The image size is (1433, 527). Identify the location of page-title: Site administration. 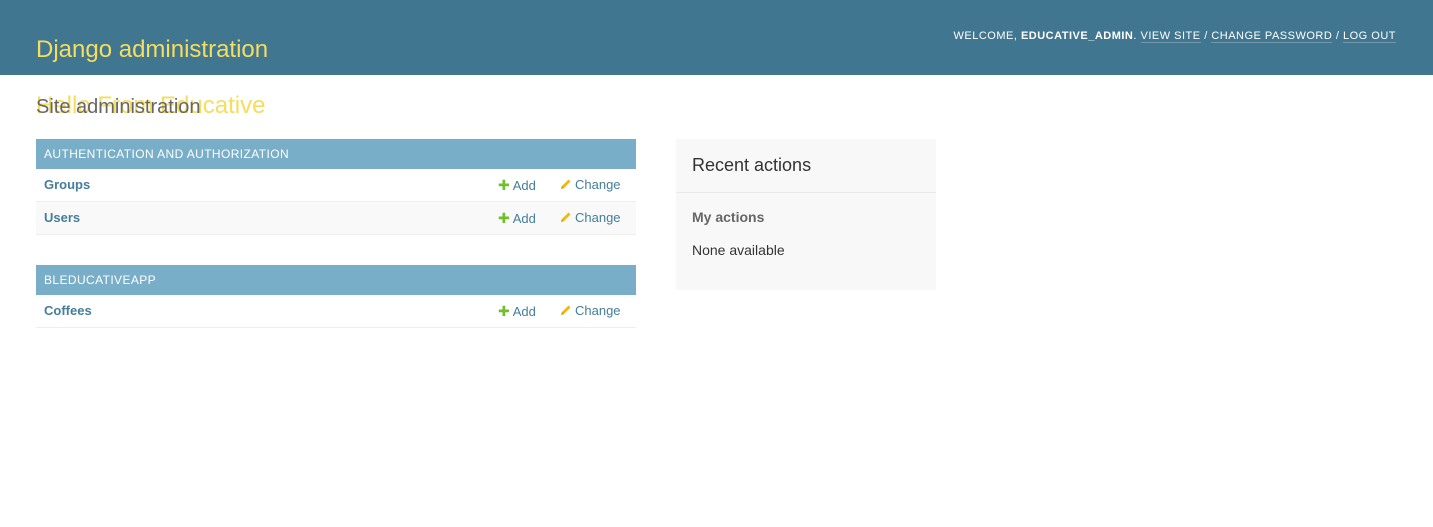
(118, 107).